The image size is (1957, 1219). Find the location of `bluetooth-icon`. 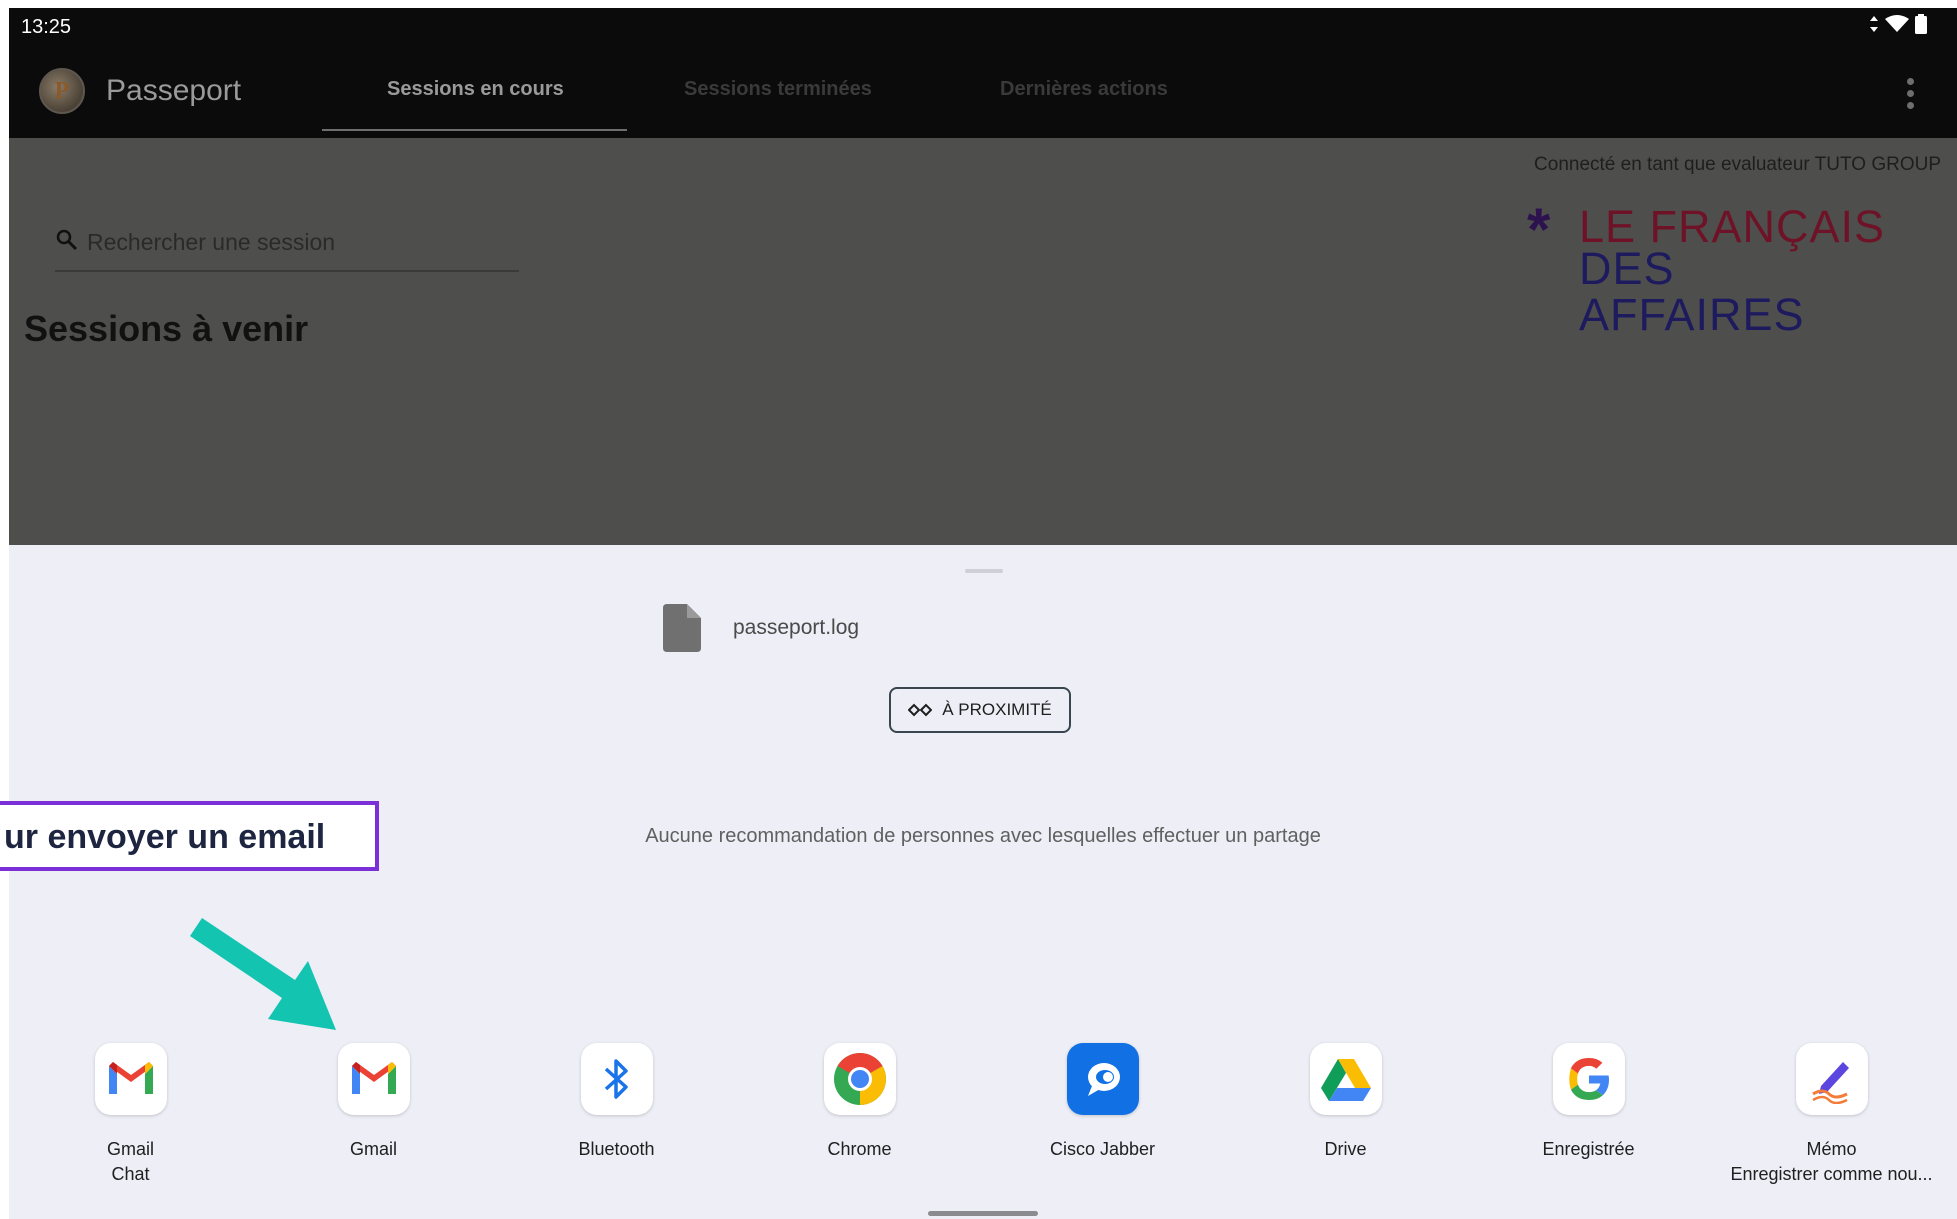

bluetooth-icon is located at coordinates (616, 1079).